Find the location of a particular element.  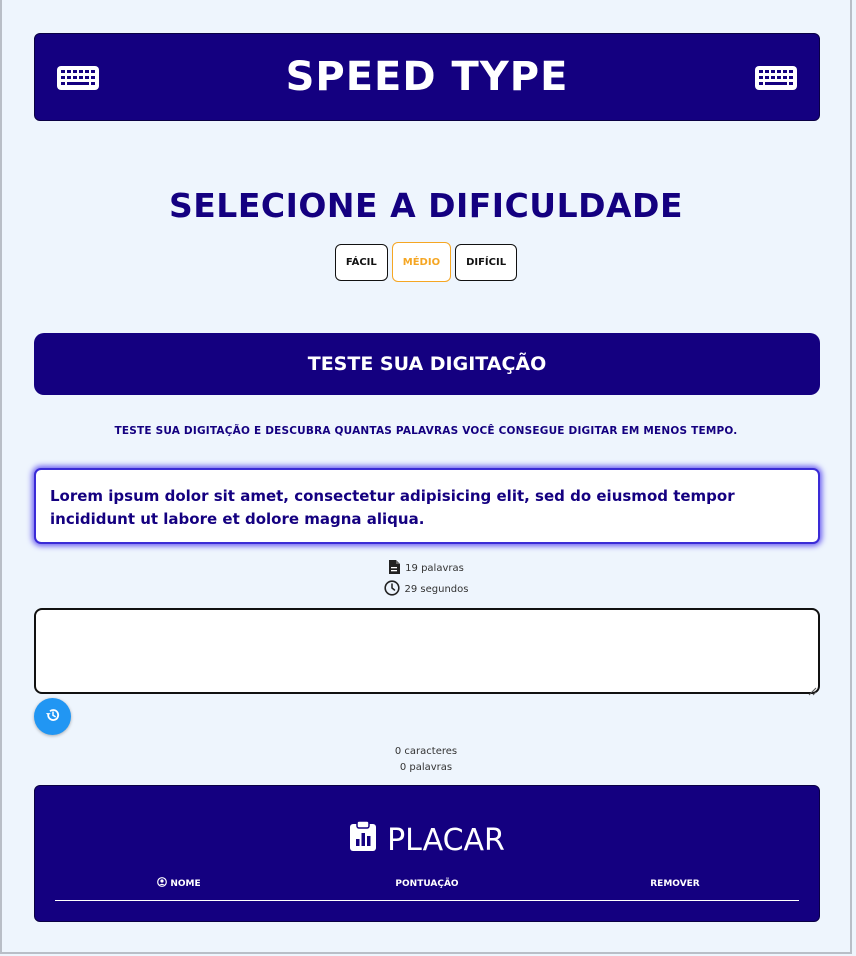

scoreboard-header: NOME PONTUAÇÃO REMOVER is located at coordinates (427, 883).